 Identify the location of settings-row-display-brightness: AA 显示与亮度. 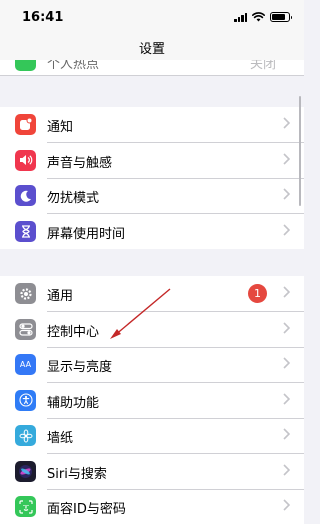
(152, 365).